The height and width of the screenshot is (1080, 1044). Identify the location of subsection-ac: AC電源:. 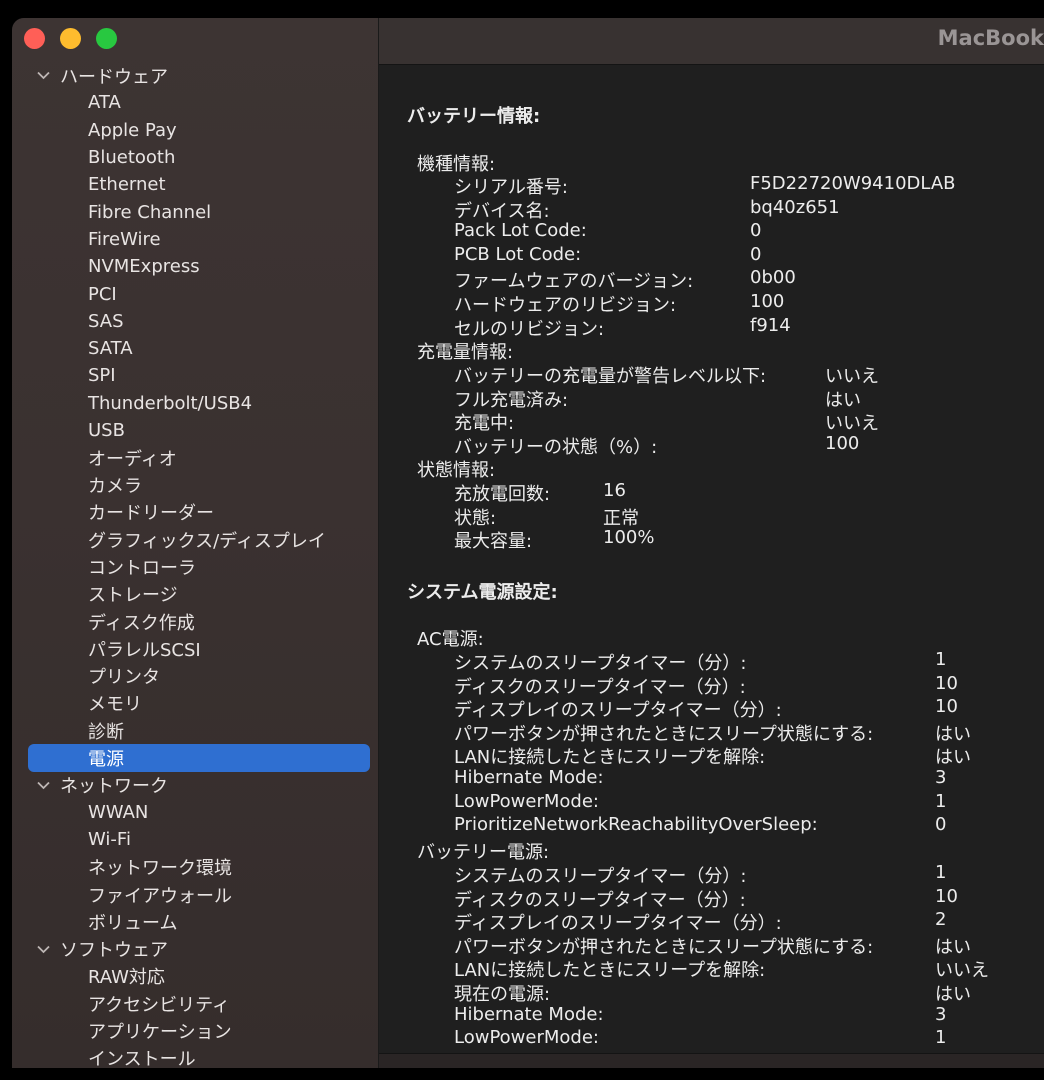
(450, 639).